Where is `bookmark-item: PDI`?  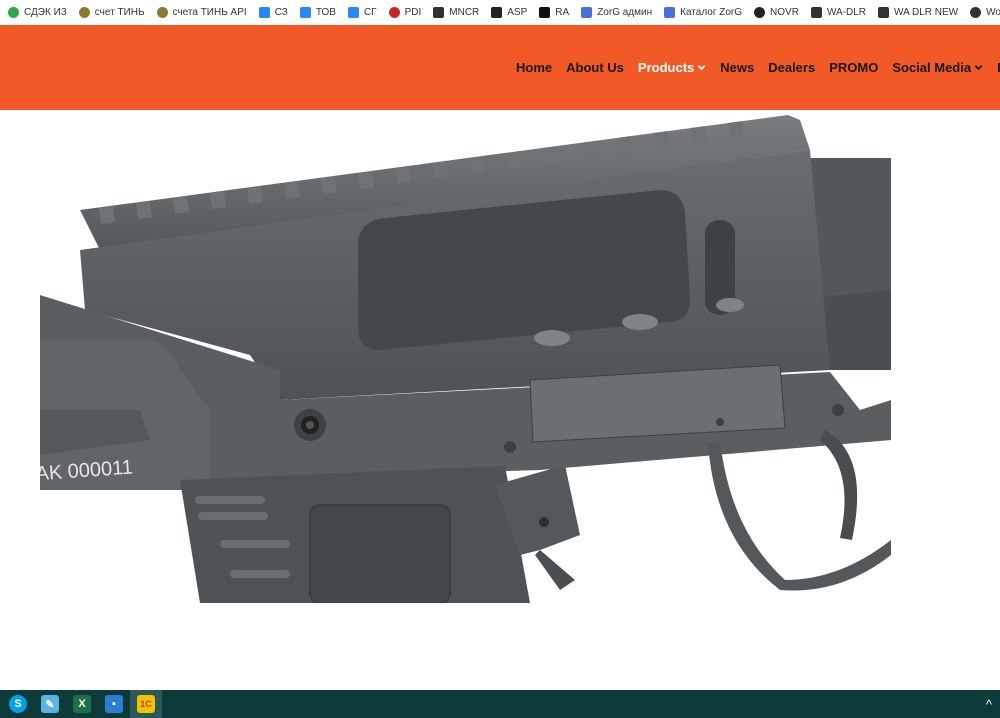 bookmark-item: PDI is located at coordinates (403, 12).